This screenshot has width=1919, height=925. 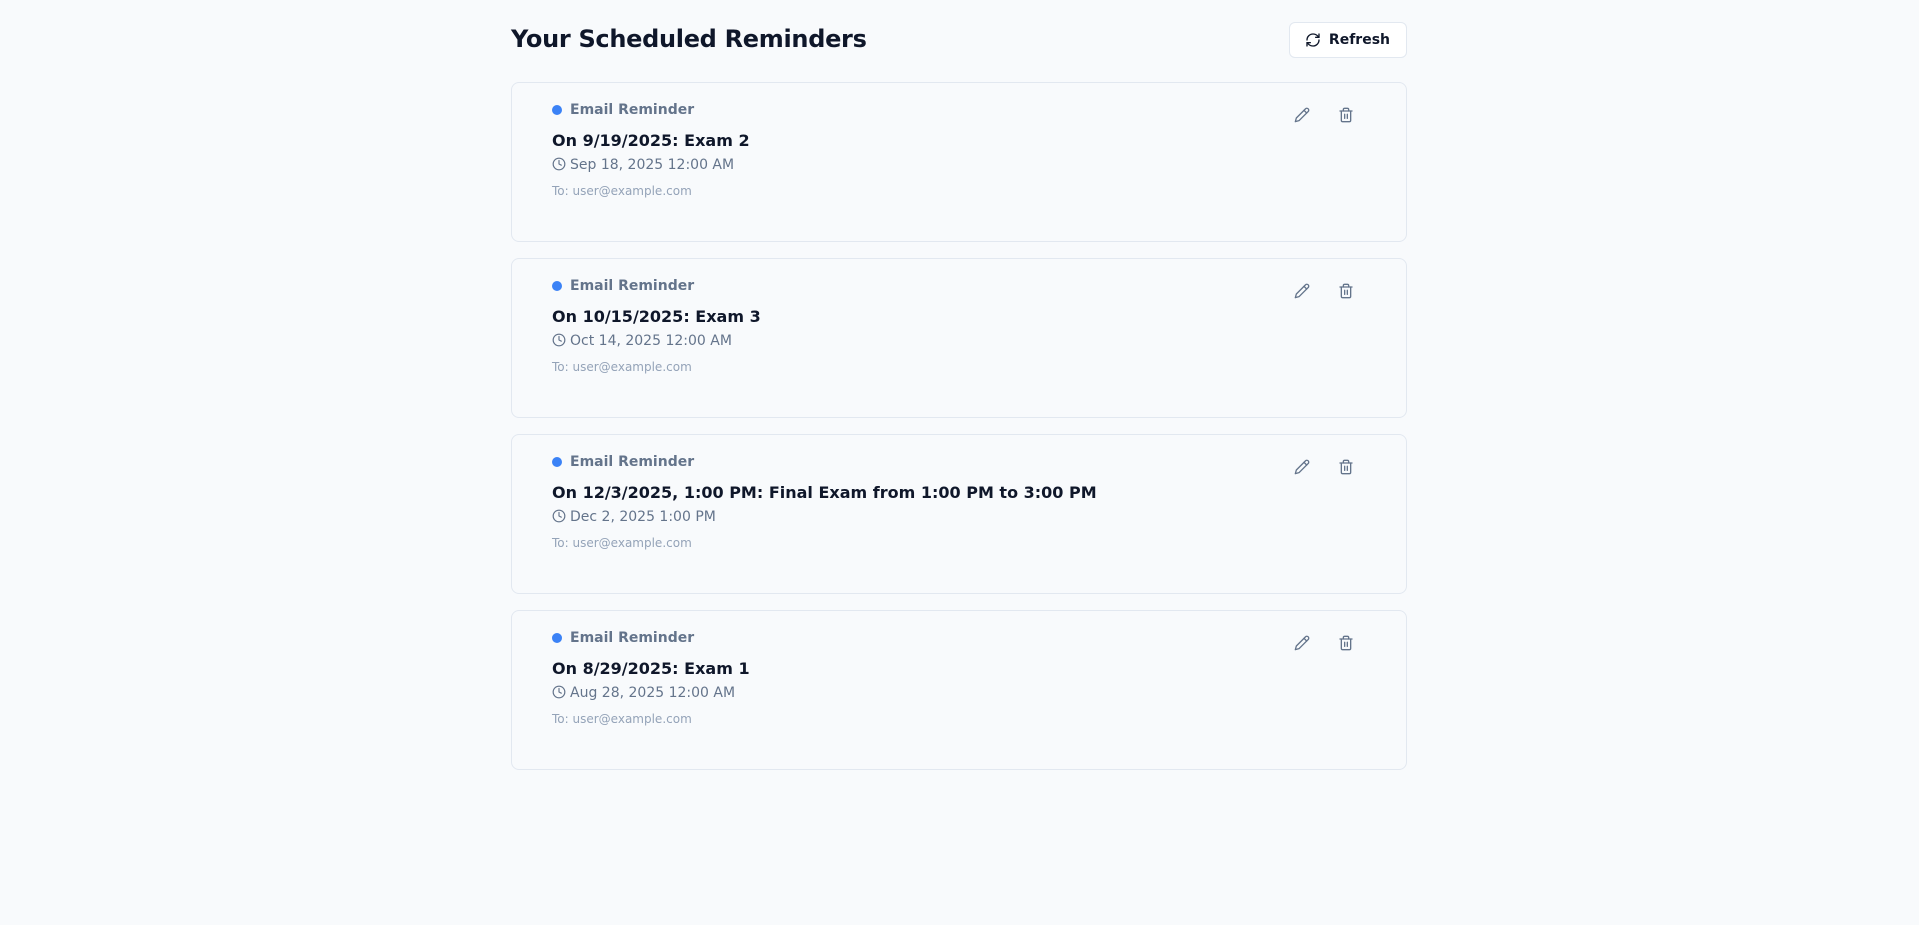 I want to click on reminder-time: Aug 28, 2025 12:00 AM, so click(x=653, y=693).